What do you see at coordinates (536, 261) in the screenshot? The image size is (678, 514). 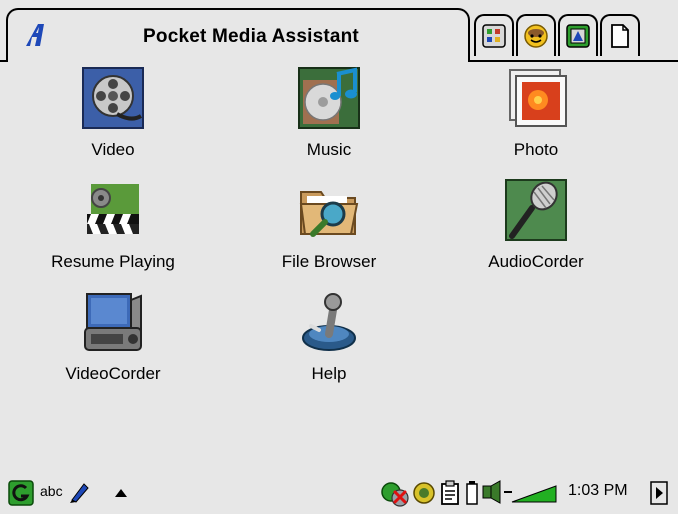 I see `app-label-audiocorder: AudioCorder` at bounding box center [536, 261].